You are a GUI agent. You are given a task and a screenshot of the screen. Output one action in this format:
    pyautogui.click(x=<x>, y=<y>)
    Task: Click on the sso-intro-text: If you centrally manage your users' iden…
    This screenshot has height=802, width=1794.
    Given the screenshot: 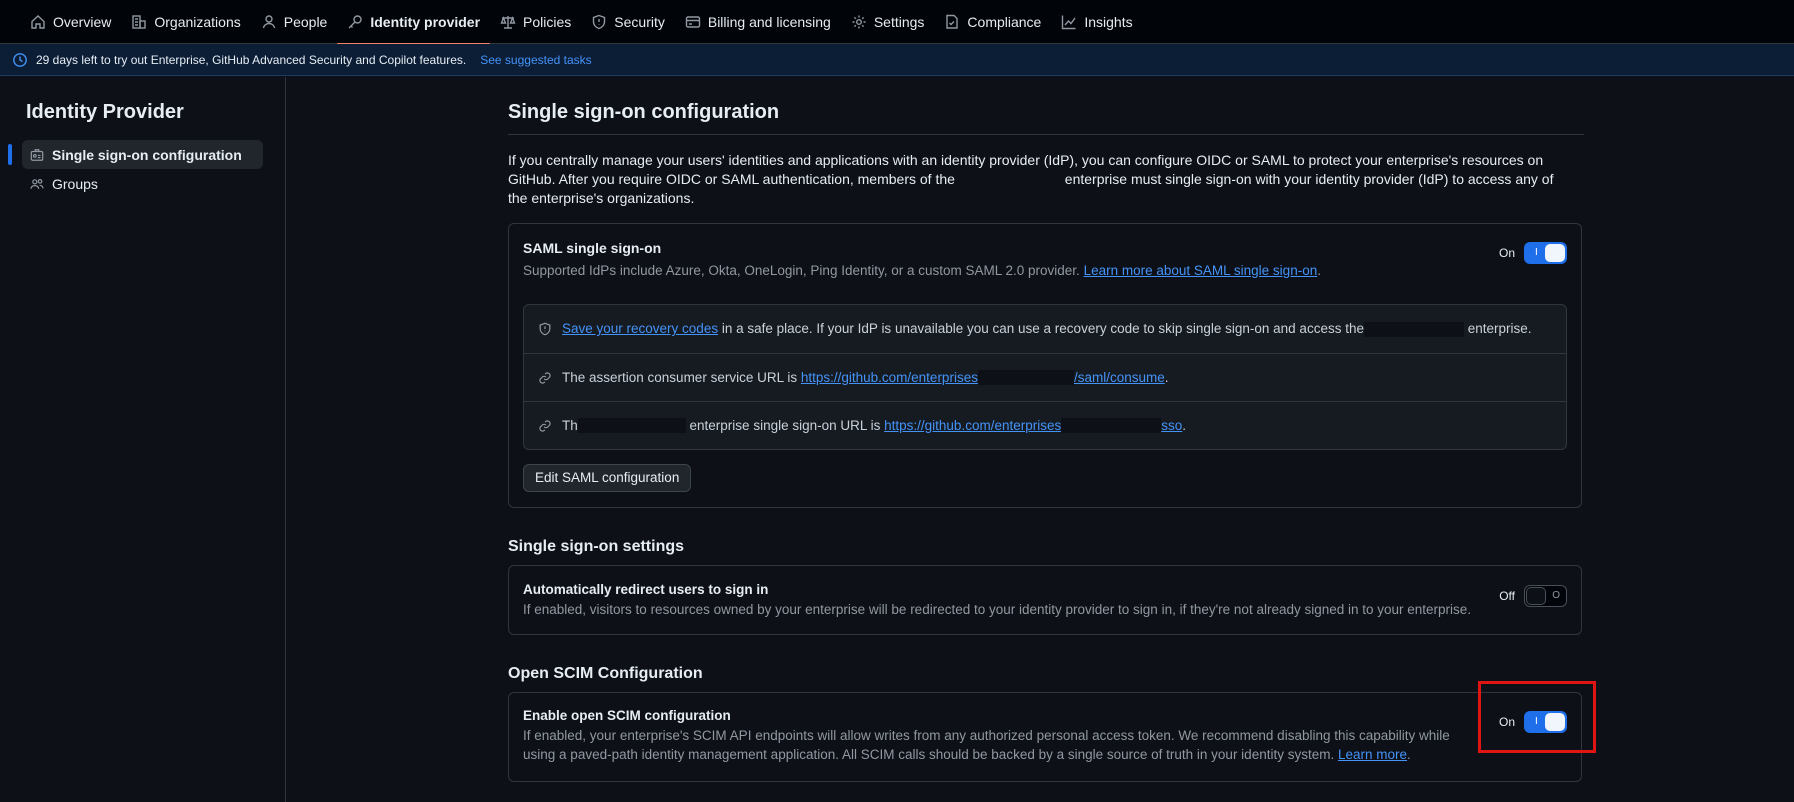 What is the action you would take?
    pyautogui.click(x=1042, y=179)
    